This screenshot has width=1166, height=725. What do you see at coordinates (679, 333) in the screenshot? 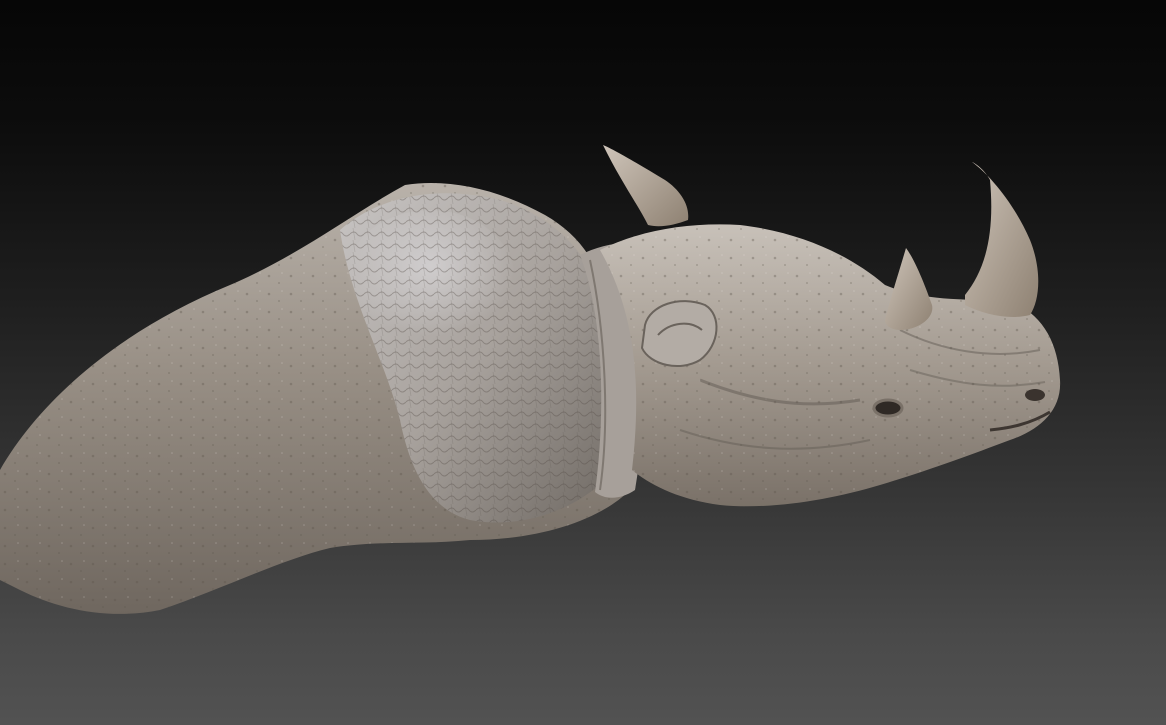
I see `rhino-ear` at bounding box center [679, 333].